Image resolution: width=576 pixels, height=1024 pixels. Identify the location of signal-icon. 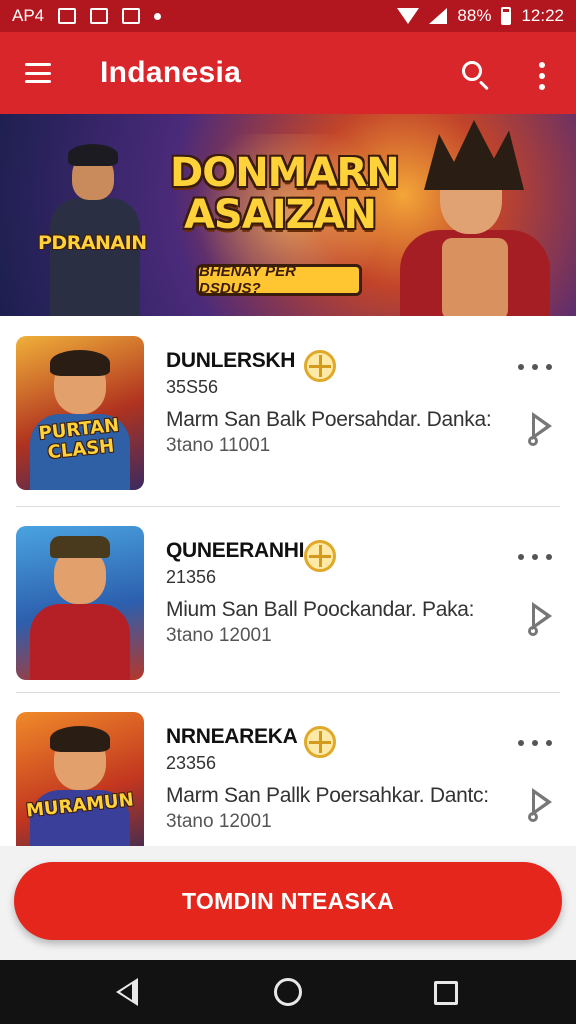
(438, 16).